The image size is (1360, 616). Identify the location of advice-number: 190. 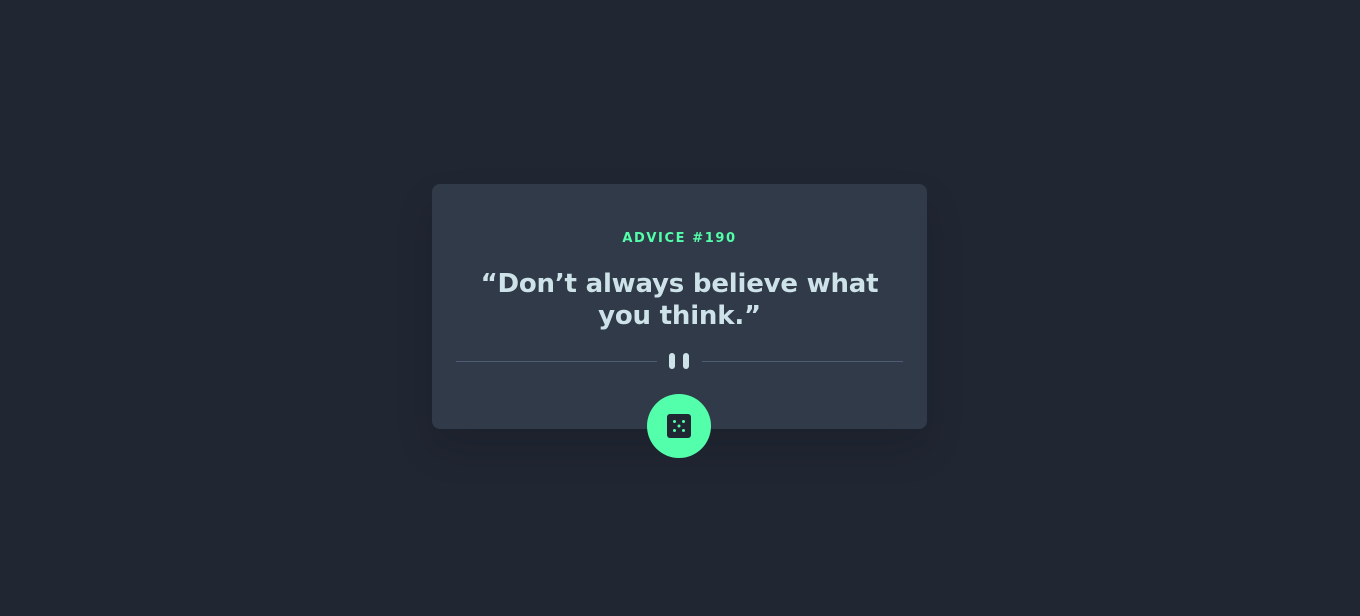
(720, 238).